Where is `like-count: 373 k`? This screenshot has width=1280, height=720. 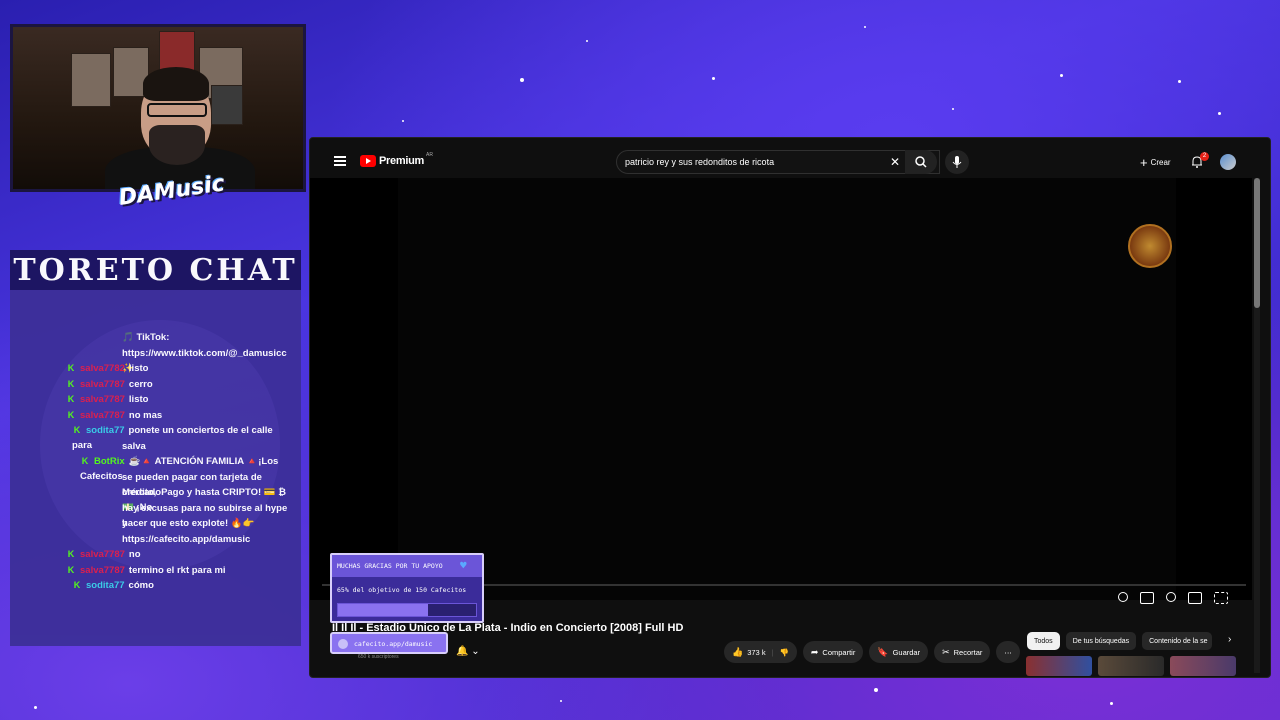 like-count: 373 k is located at coordinates (756, 652).